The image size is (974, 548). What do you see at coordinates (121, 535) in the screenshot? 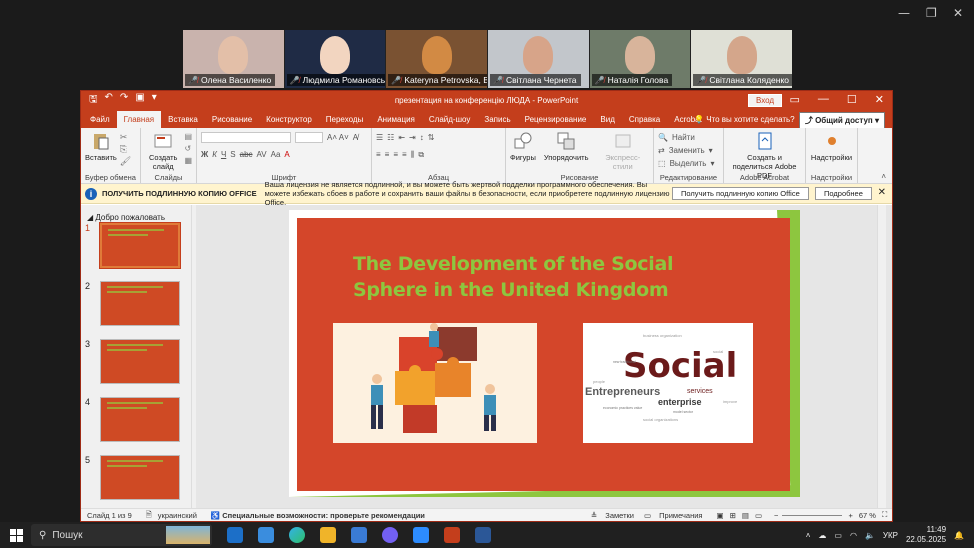
I see `search-box: ⚲ Пошук` at bounding box center [121, 535].